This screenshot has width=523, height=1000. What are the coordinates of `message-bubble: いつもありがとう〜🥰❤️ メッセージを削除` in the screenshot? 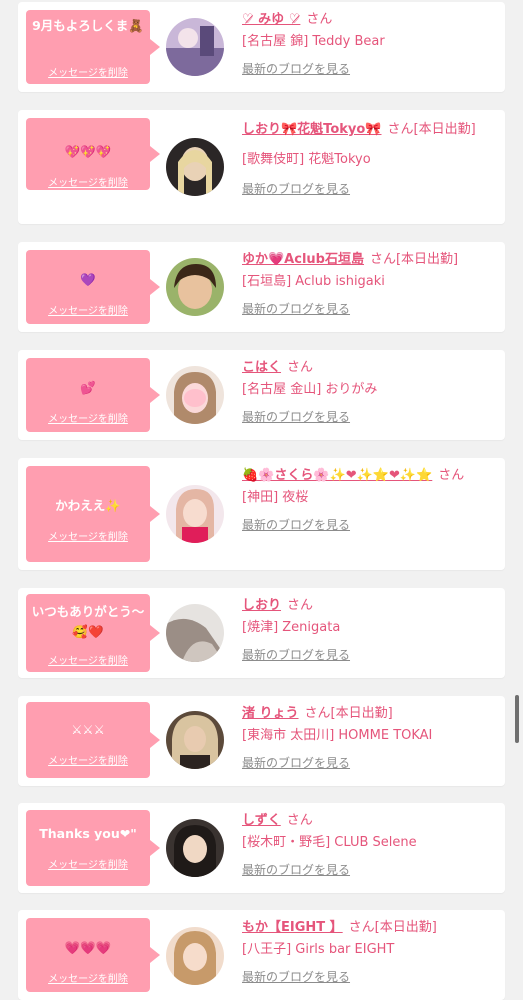 It's located at (93, 633).